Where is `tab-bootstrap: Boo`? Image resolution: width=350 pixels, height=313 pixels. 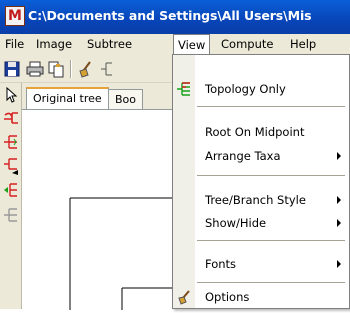
tab-bootstrap: Boo is located at coordinates (126, 99).